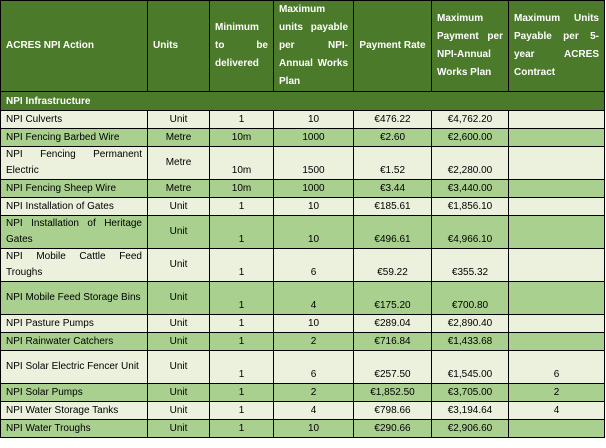  I want to click on cell-action: NPI Solar Electric Fencer Unit, so click(74, 367).